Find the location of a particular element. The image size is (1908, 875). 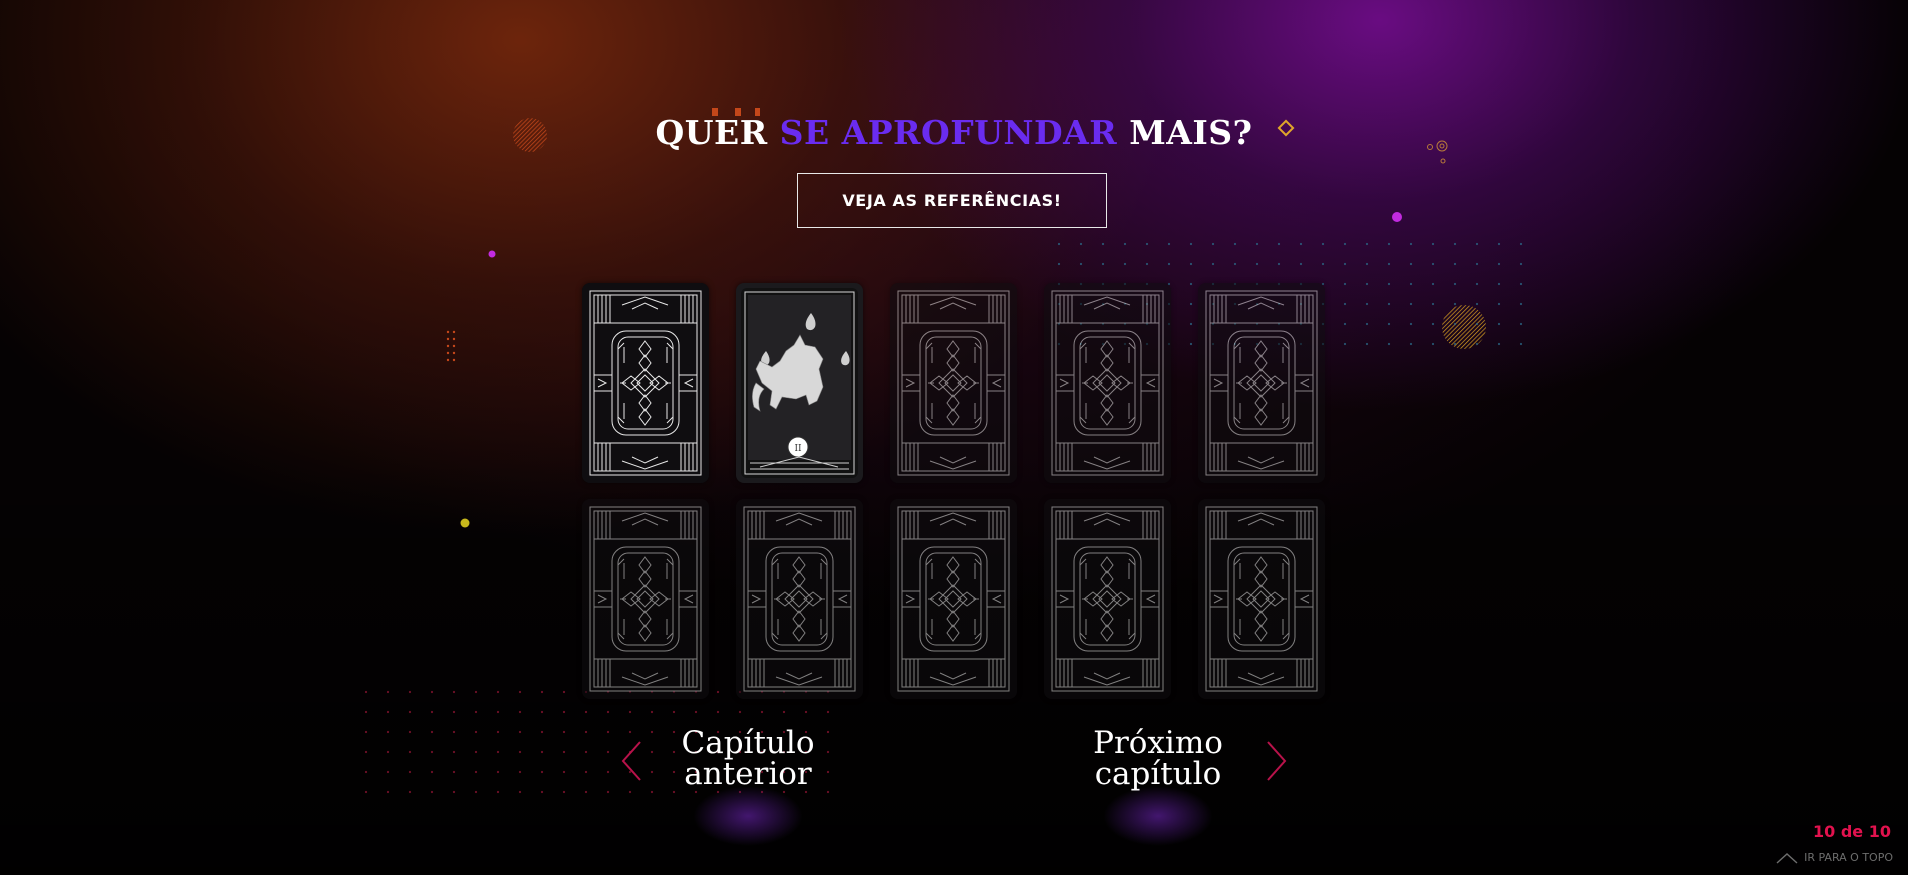

previous-chapter-label-line1: Capítulo is located at coordinates (748, 743).